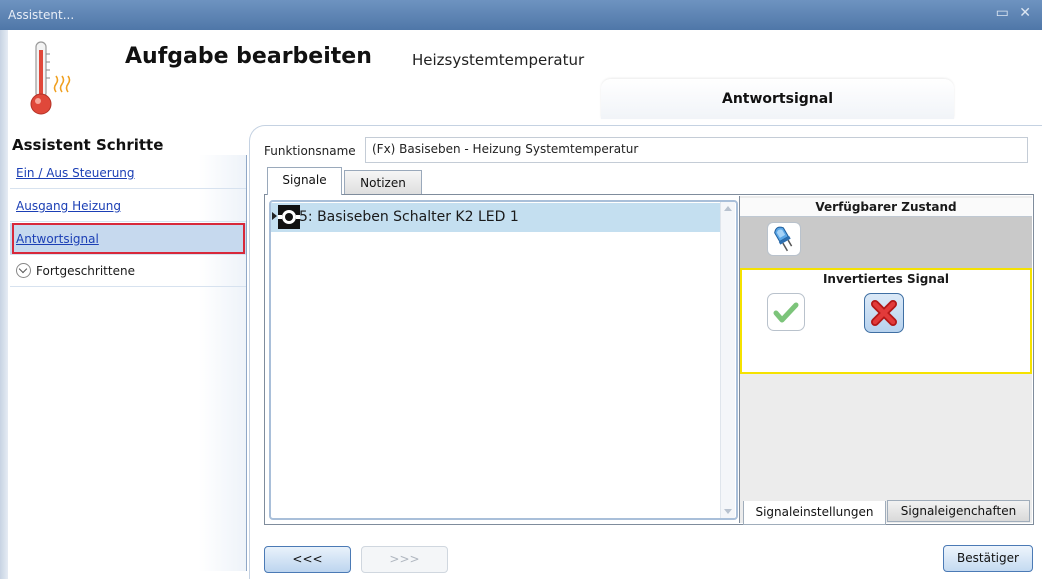 This screenshot has height=579, width=1042. Describe the element at coordinates (1015, 13) in the screenshot. I see `window-controls: ▭ ✕` at that location.